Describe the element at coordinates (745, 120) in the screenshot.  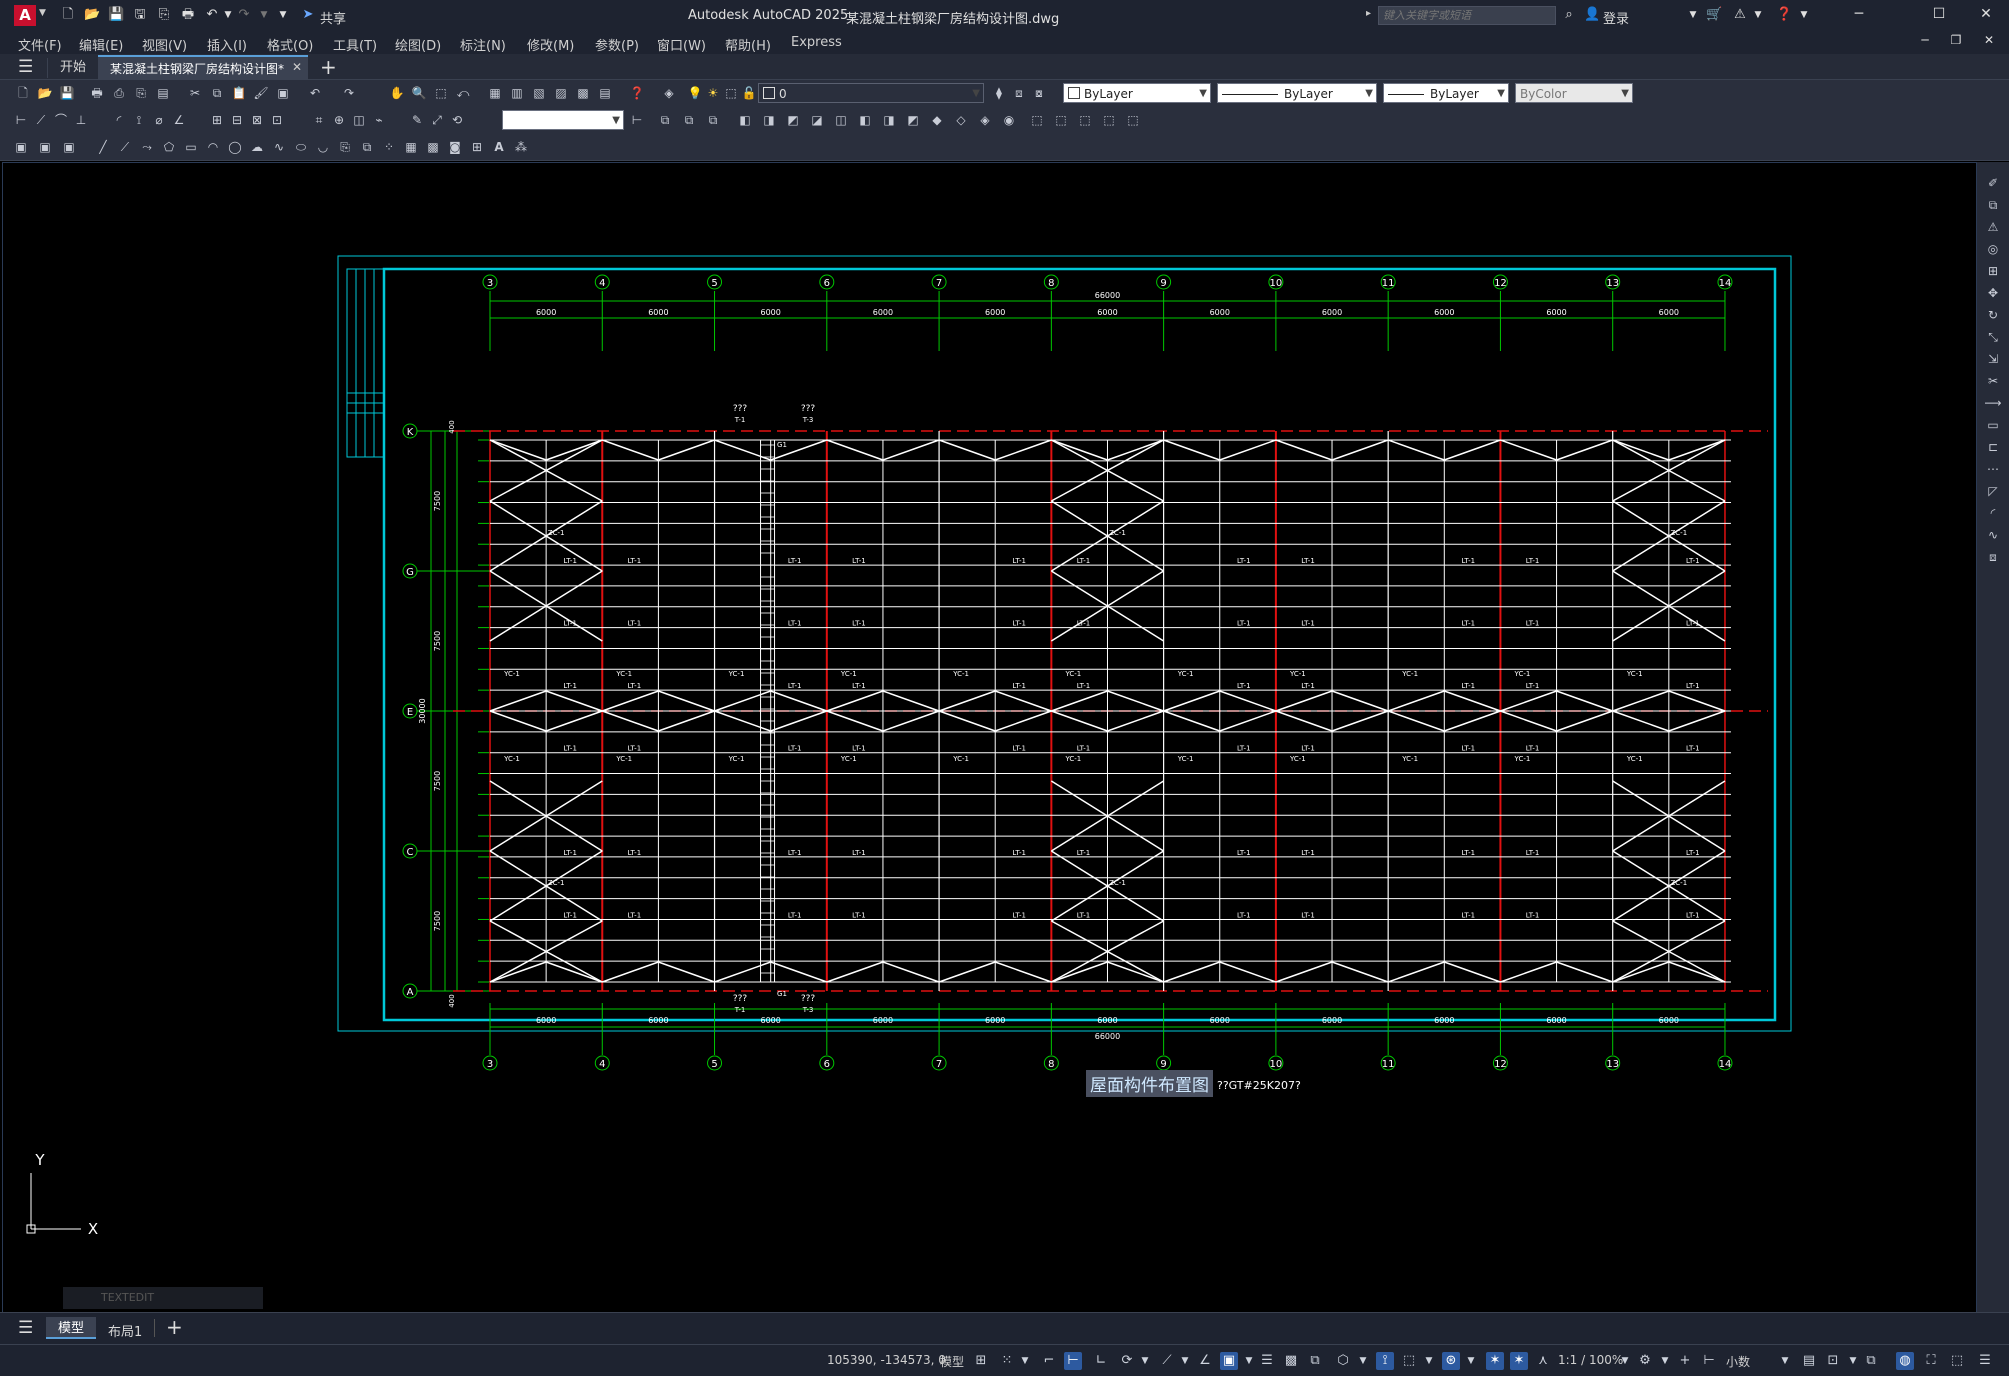
I see `view-1-icon: ◧` at that location.